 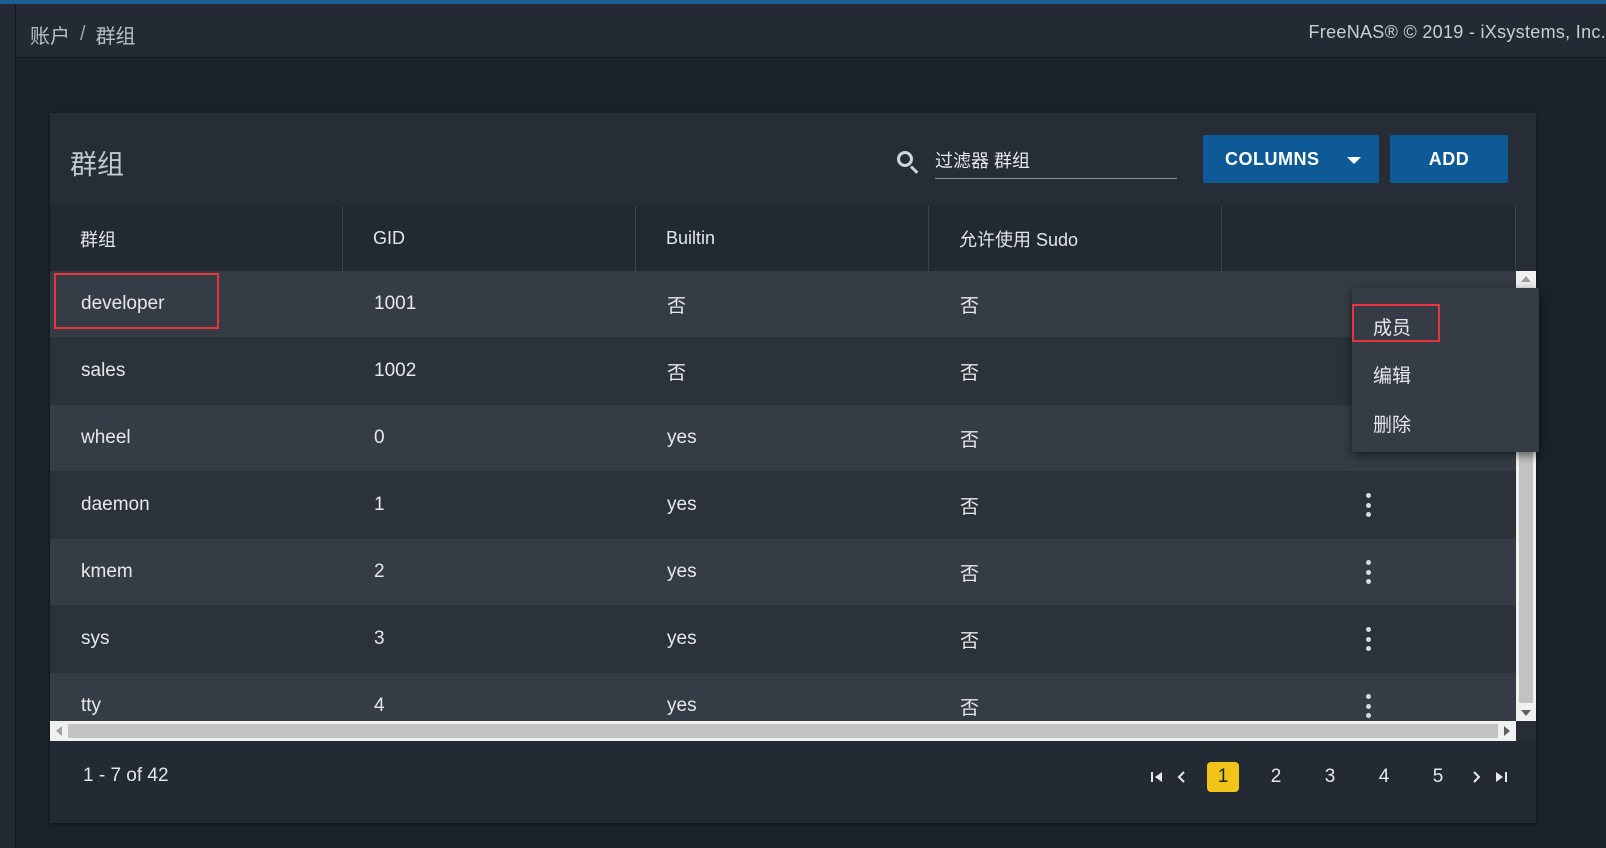 What do you see at coordinates (379, 571) in the screenshot?
I see `cell-gid: 2` at bounding box center [379, 571].